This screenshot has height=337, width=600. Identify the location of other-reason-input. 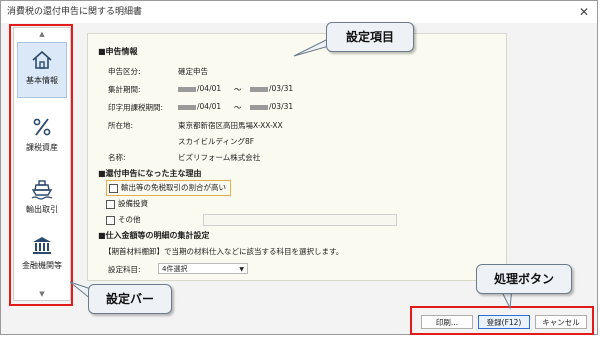
(300, 220).